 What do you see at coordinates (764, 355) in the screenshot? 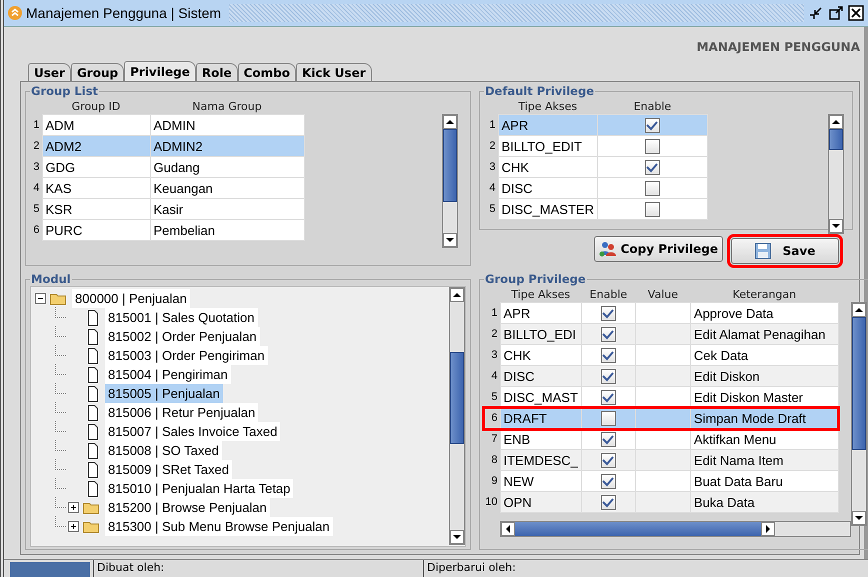
I see `table-cell: Cek Data` at bounding box center [764, 355].